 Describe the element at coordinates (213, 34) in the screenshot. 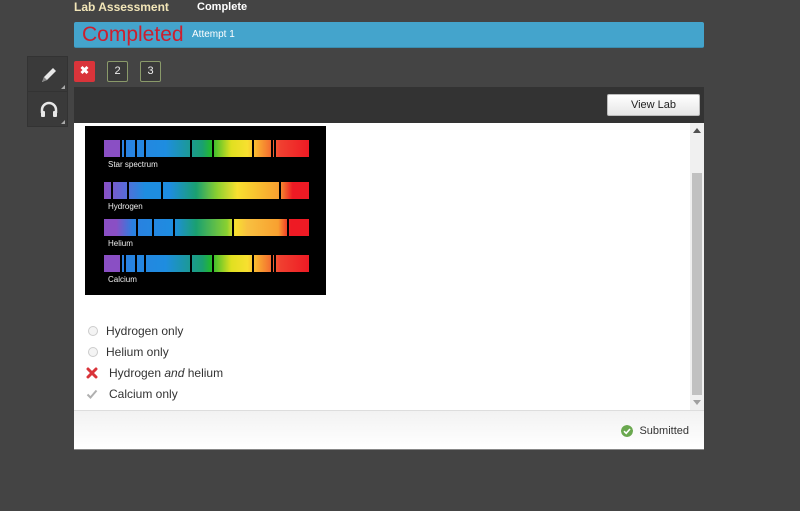

I see `attempt-label: Attempt 1` at that location.